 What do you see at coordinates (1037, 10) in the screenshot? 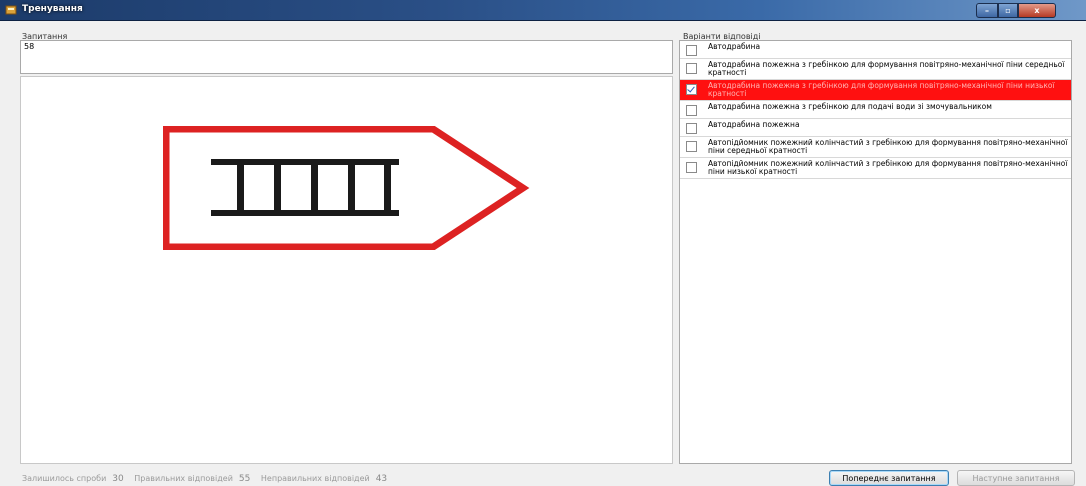
I see `close-button: x` at bounding box center [1037, 10].